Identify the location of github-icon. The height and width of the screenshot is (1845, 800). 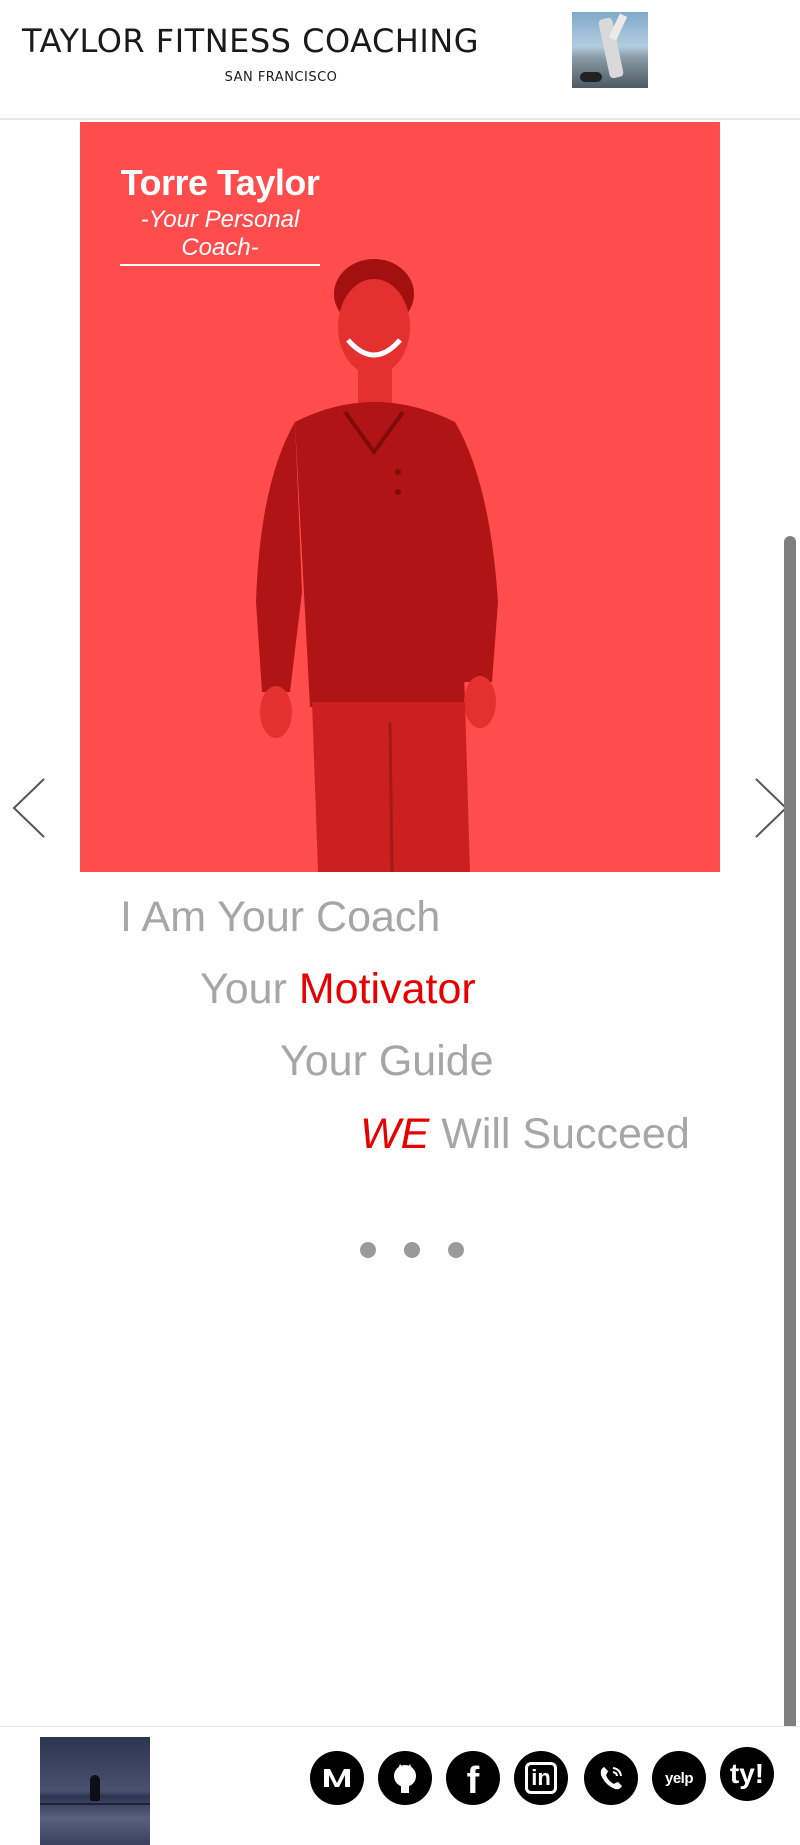
(405, 1778).